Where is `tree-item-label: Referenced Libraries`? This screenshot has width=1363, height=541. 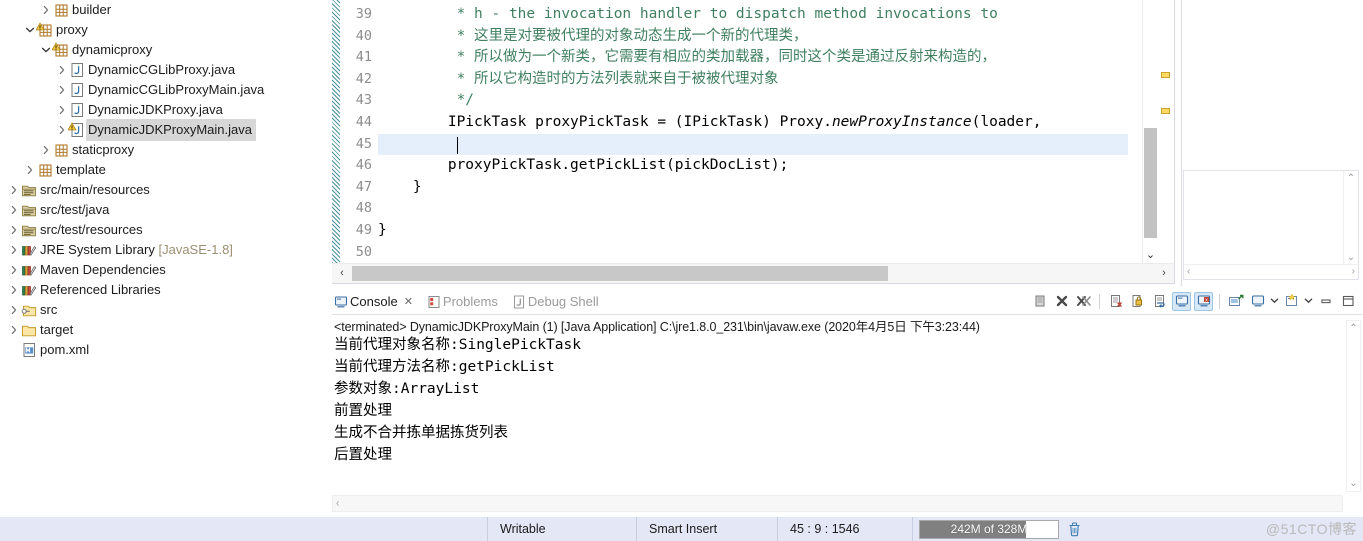
tree-item-label: Referenced Libraries is located at coordinates (100, 289).